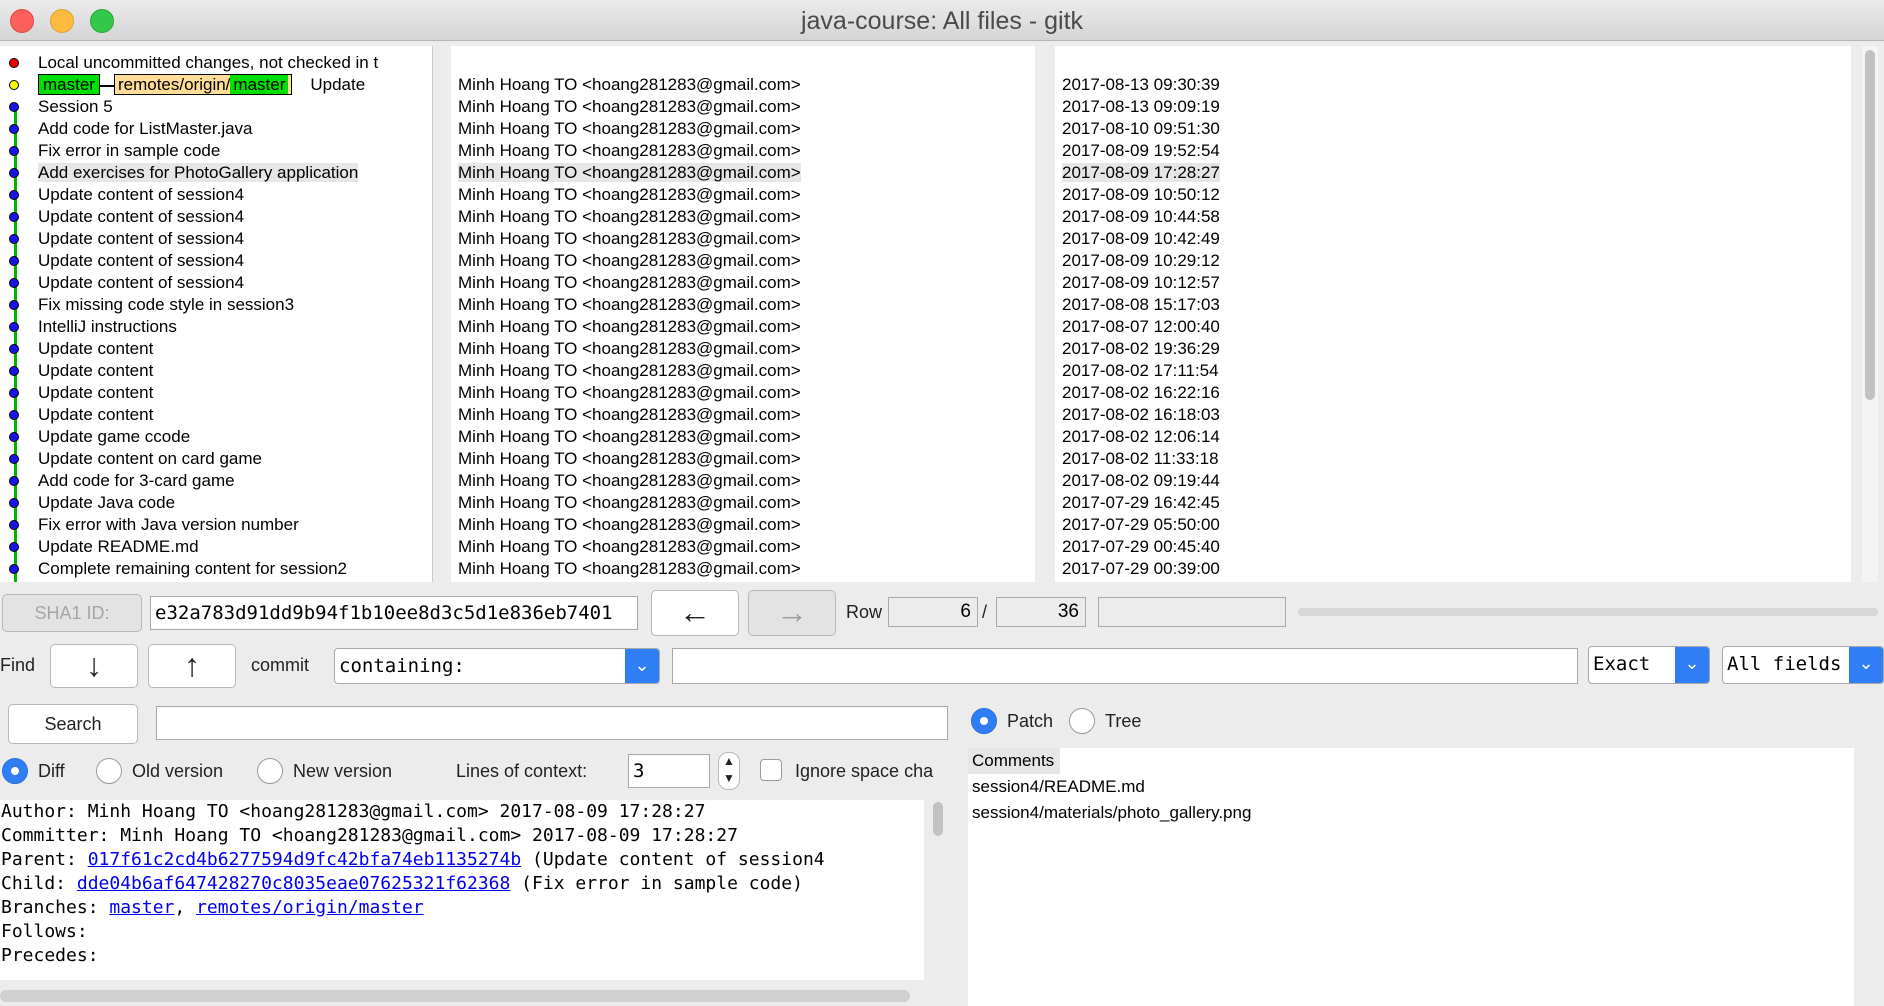 This screenshot has height=1006, width=1884. Describe the element at coordinates (216, 151) in the screenshot. I see `commit-row: Fix error in sample code` at that location.